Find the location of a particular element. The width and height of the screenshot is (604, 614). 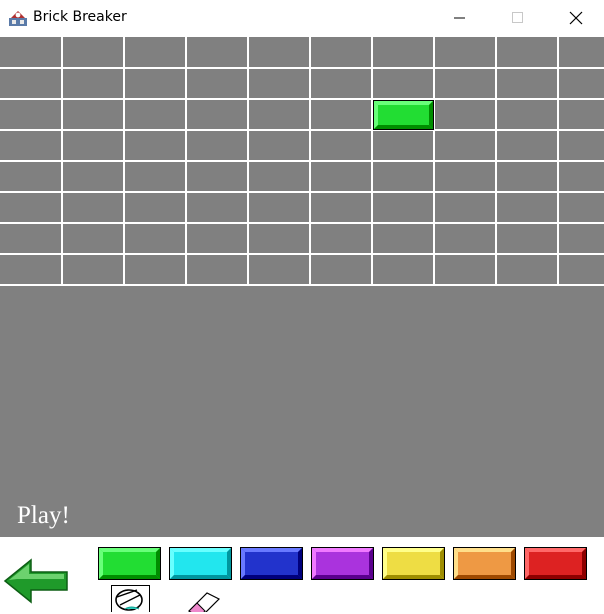

back-arrow-icon is located at coordinates (36, 583).